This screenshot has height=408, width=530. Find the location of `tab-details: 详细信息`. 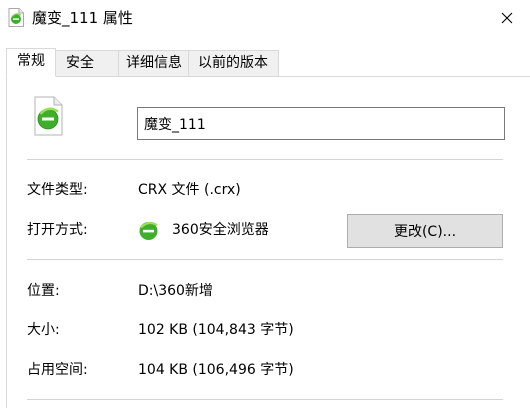

tab-details: 详细信息 is located at coordinates (153, 63).